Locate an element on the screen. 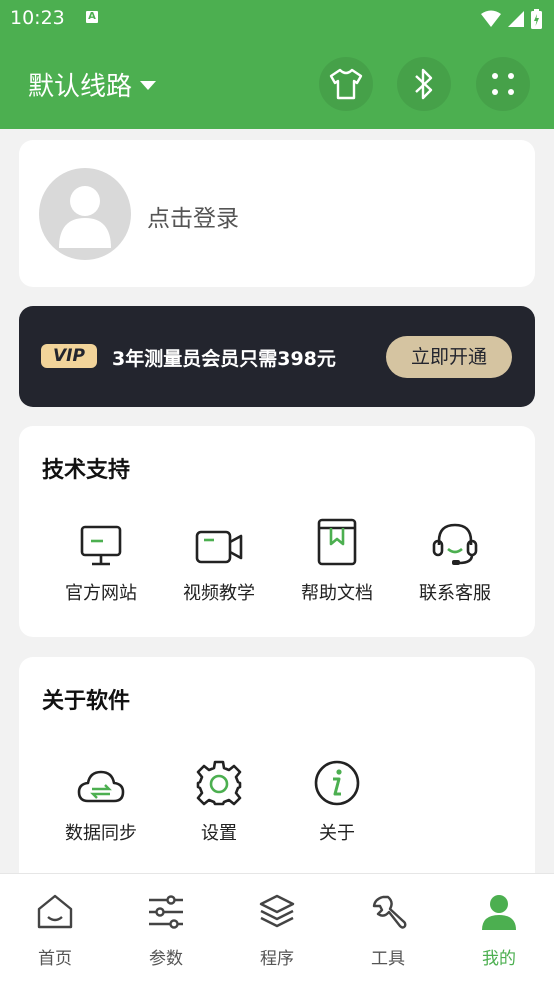  video-tutorial-item: 视频教学 is located at coordinates (219, 558).